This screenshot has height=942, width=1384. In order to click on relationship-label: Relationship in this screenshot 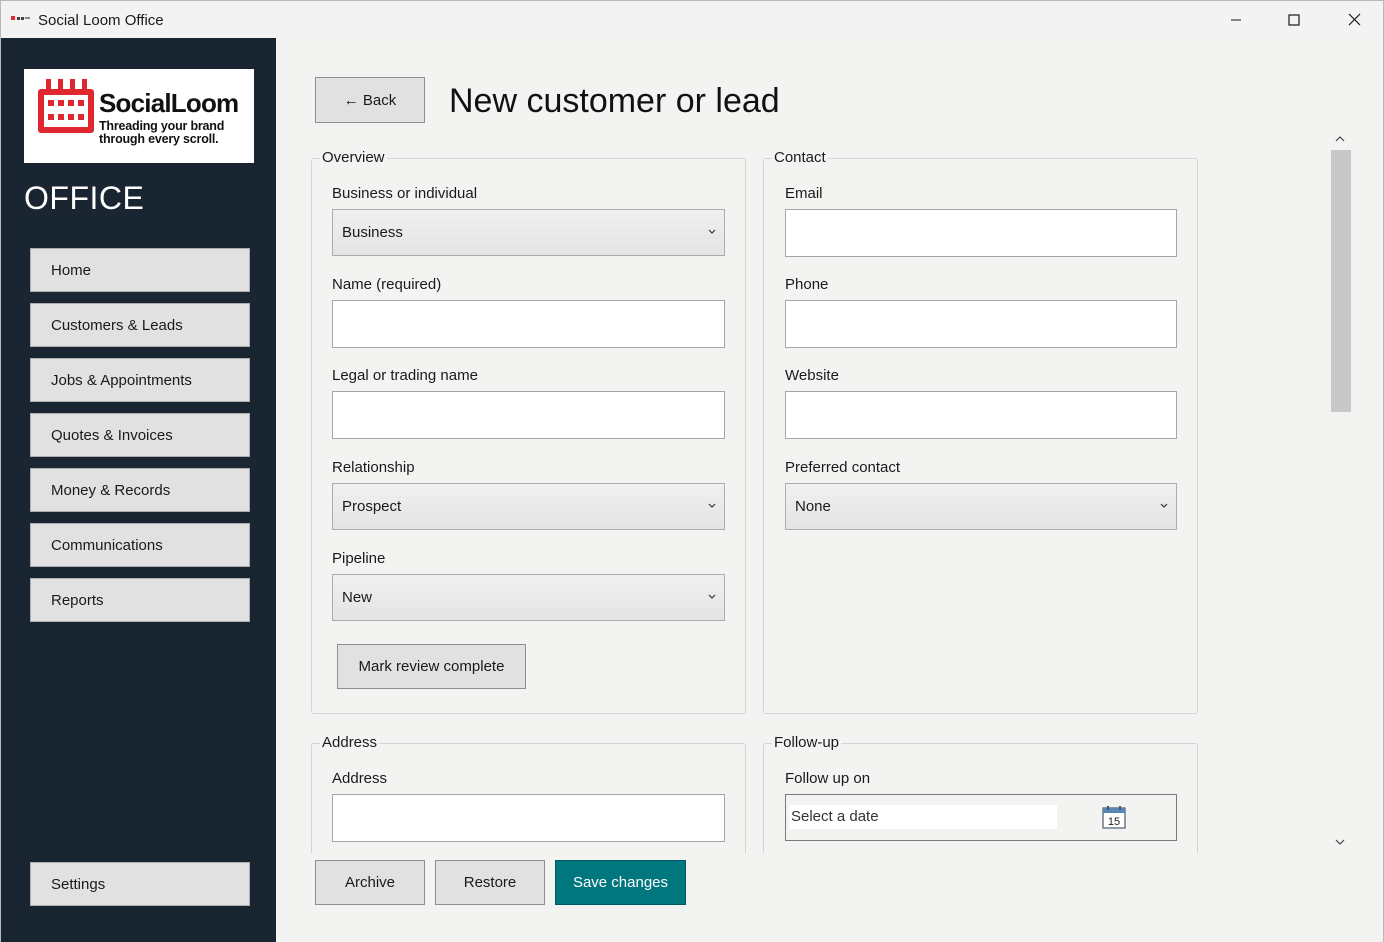, I will do `click(373, 467)`.